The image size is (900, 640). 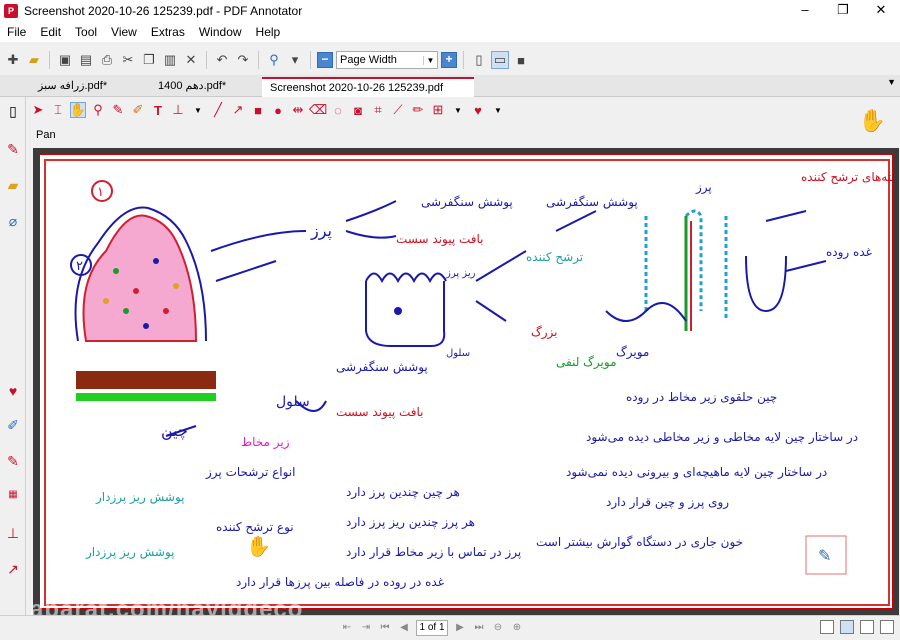 I want to click on next-page-icon: ▶, so click(x=460, y=628).